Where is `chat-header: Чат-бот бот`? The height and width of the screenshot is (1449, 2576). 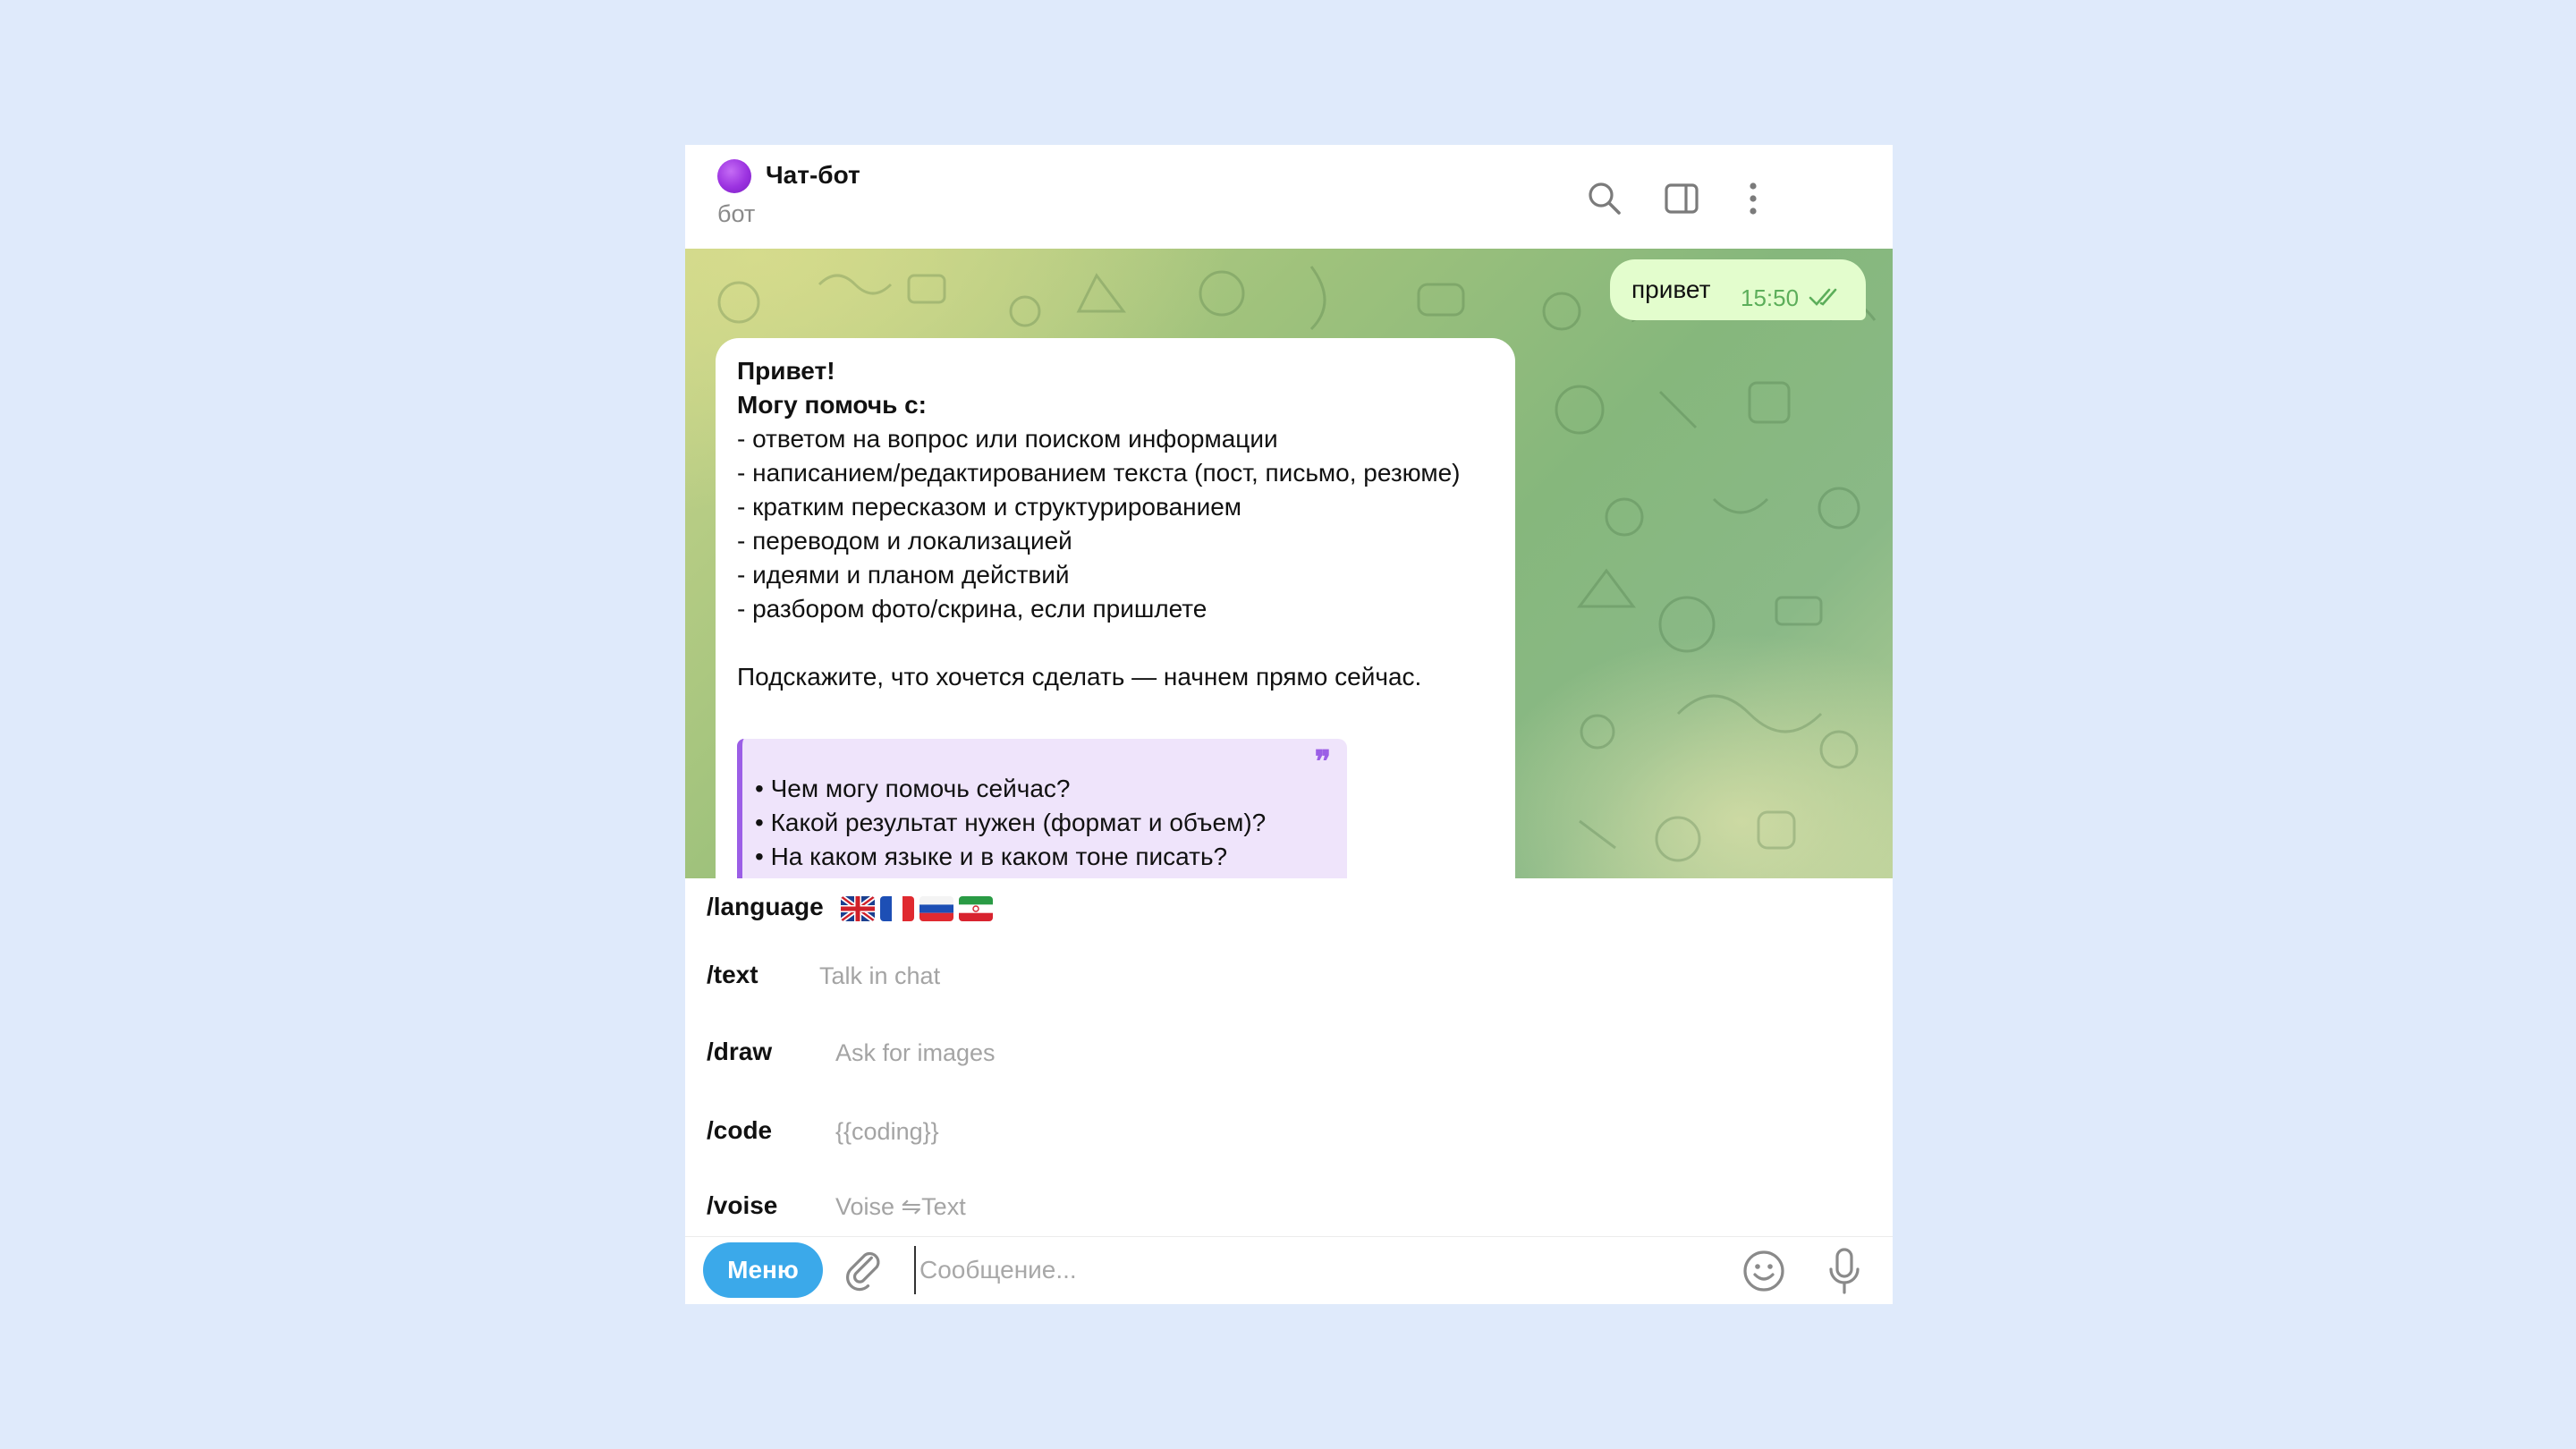 chat-header: Чат-бот бот is located at coordinates (1289, 197).